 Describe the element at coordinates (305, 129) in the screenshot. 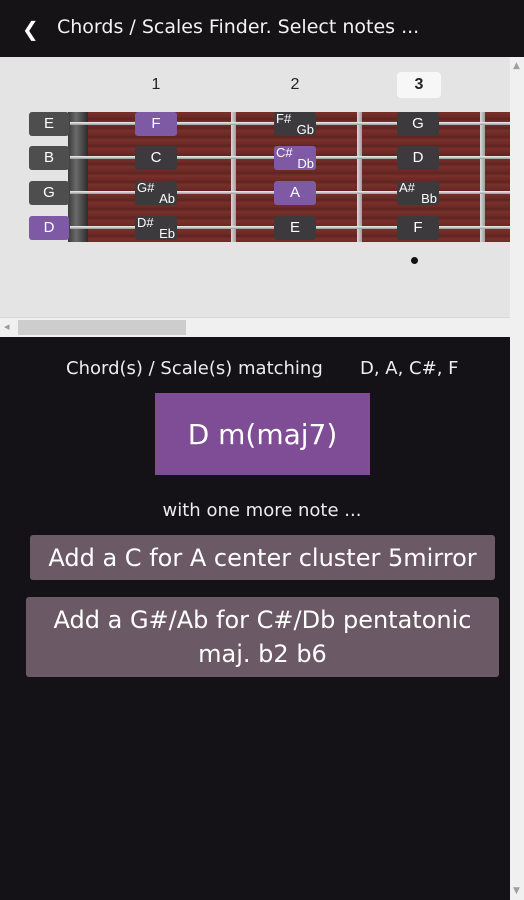

I see `note-flat-label: Gb` at that location.